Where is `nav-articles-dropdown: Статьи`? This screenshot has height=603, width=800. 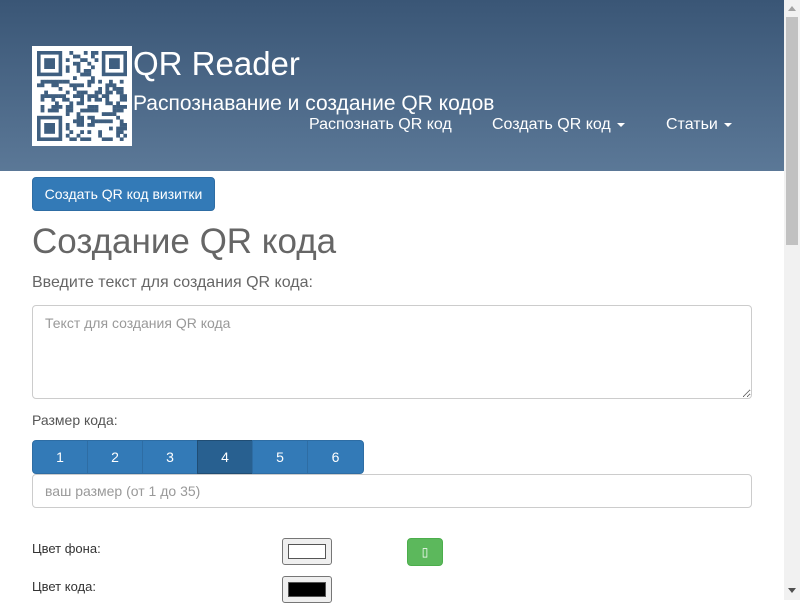 nav-articles-dropdown: Статьи is located at coordinates (699, 125).